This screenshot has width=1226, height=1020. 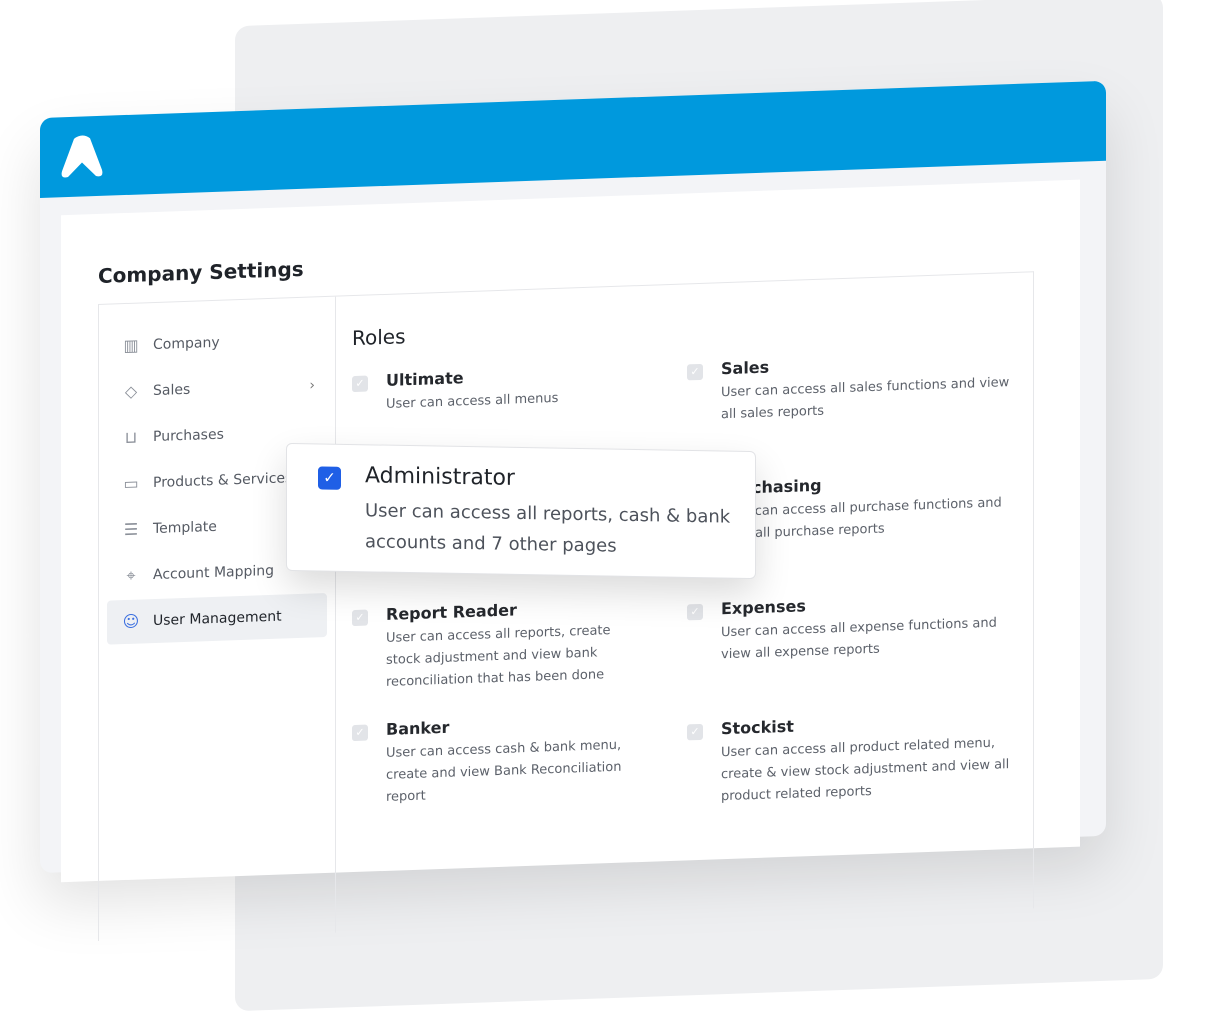 I want to click on roles-title: Roles, so click(x=379, y=337).